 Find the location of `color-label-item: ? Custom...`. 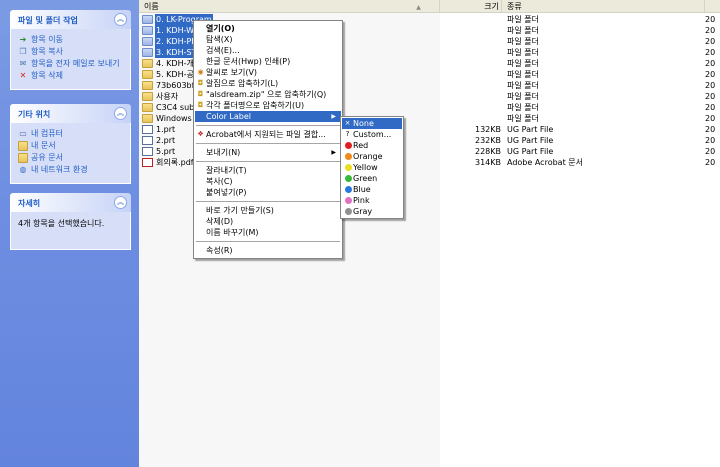

color-label-item: ? Custom... is located at coordinates (372, 134).